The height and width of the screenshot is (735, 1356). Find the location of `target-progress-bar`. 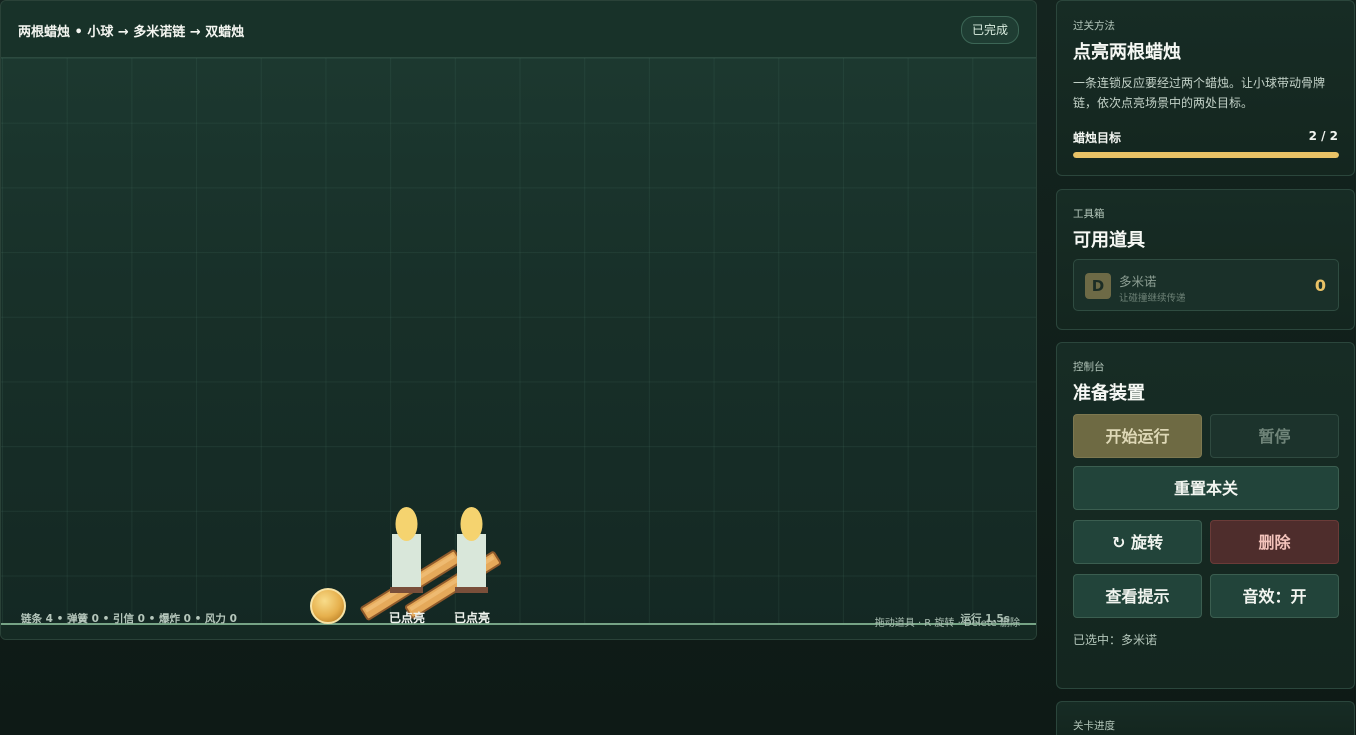

target-progress-bar is located at coordinates (1206, 155).